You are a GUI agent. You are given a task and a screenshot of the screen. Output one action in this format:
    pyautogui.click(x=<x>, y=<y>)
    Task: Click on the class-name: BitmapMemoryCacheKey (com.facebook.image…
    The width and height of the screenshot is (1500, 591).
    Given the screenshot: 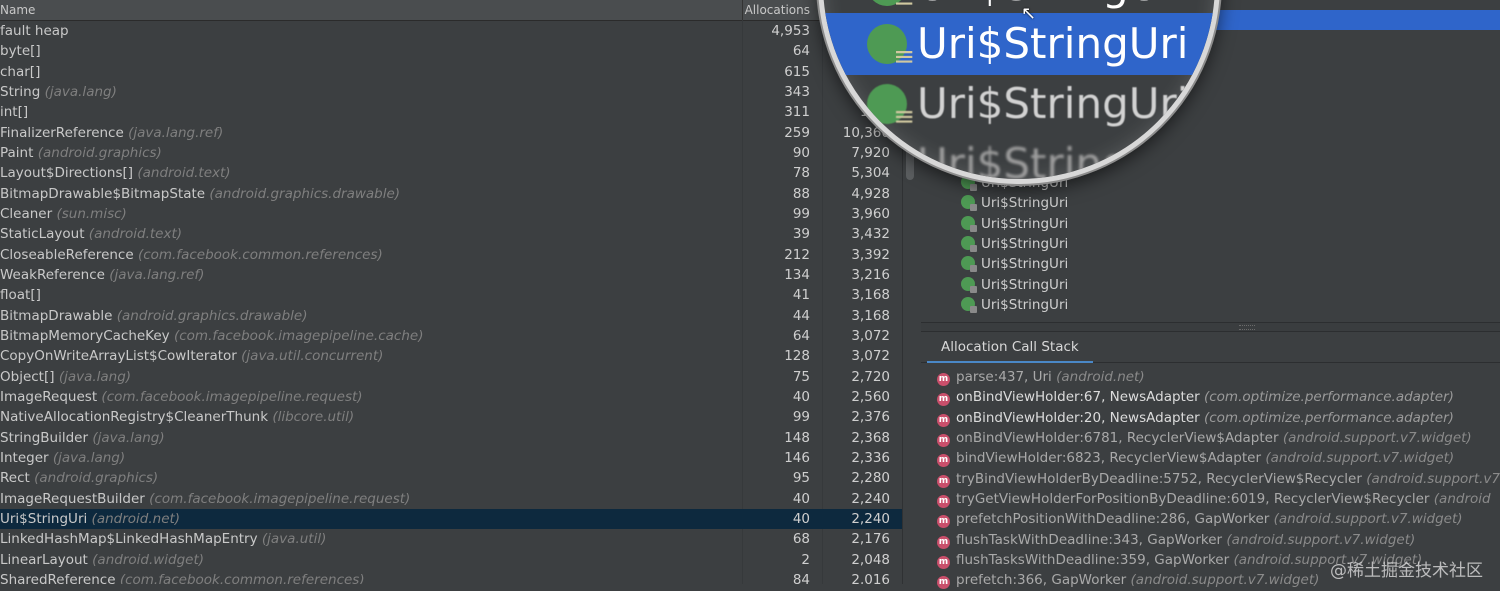 What is the action you would take?
    pyautogui.click(x=370, y=336)
    